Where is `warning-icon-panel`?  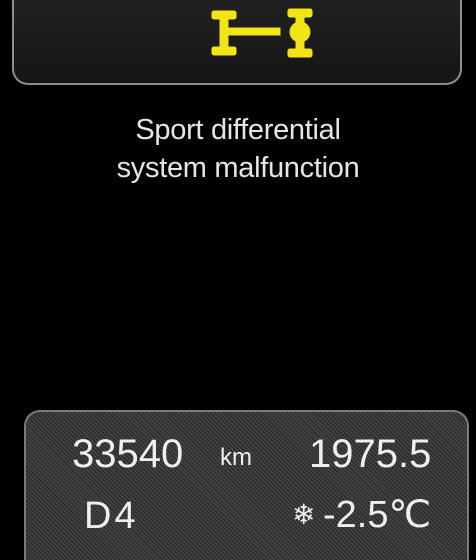
warning-icon-panel is located at coordinates (237, 42).